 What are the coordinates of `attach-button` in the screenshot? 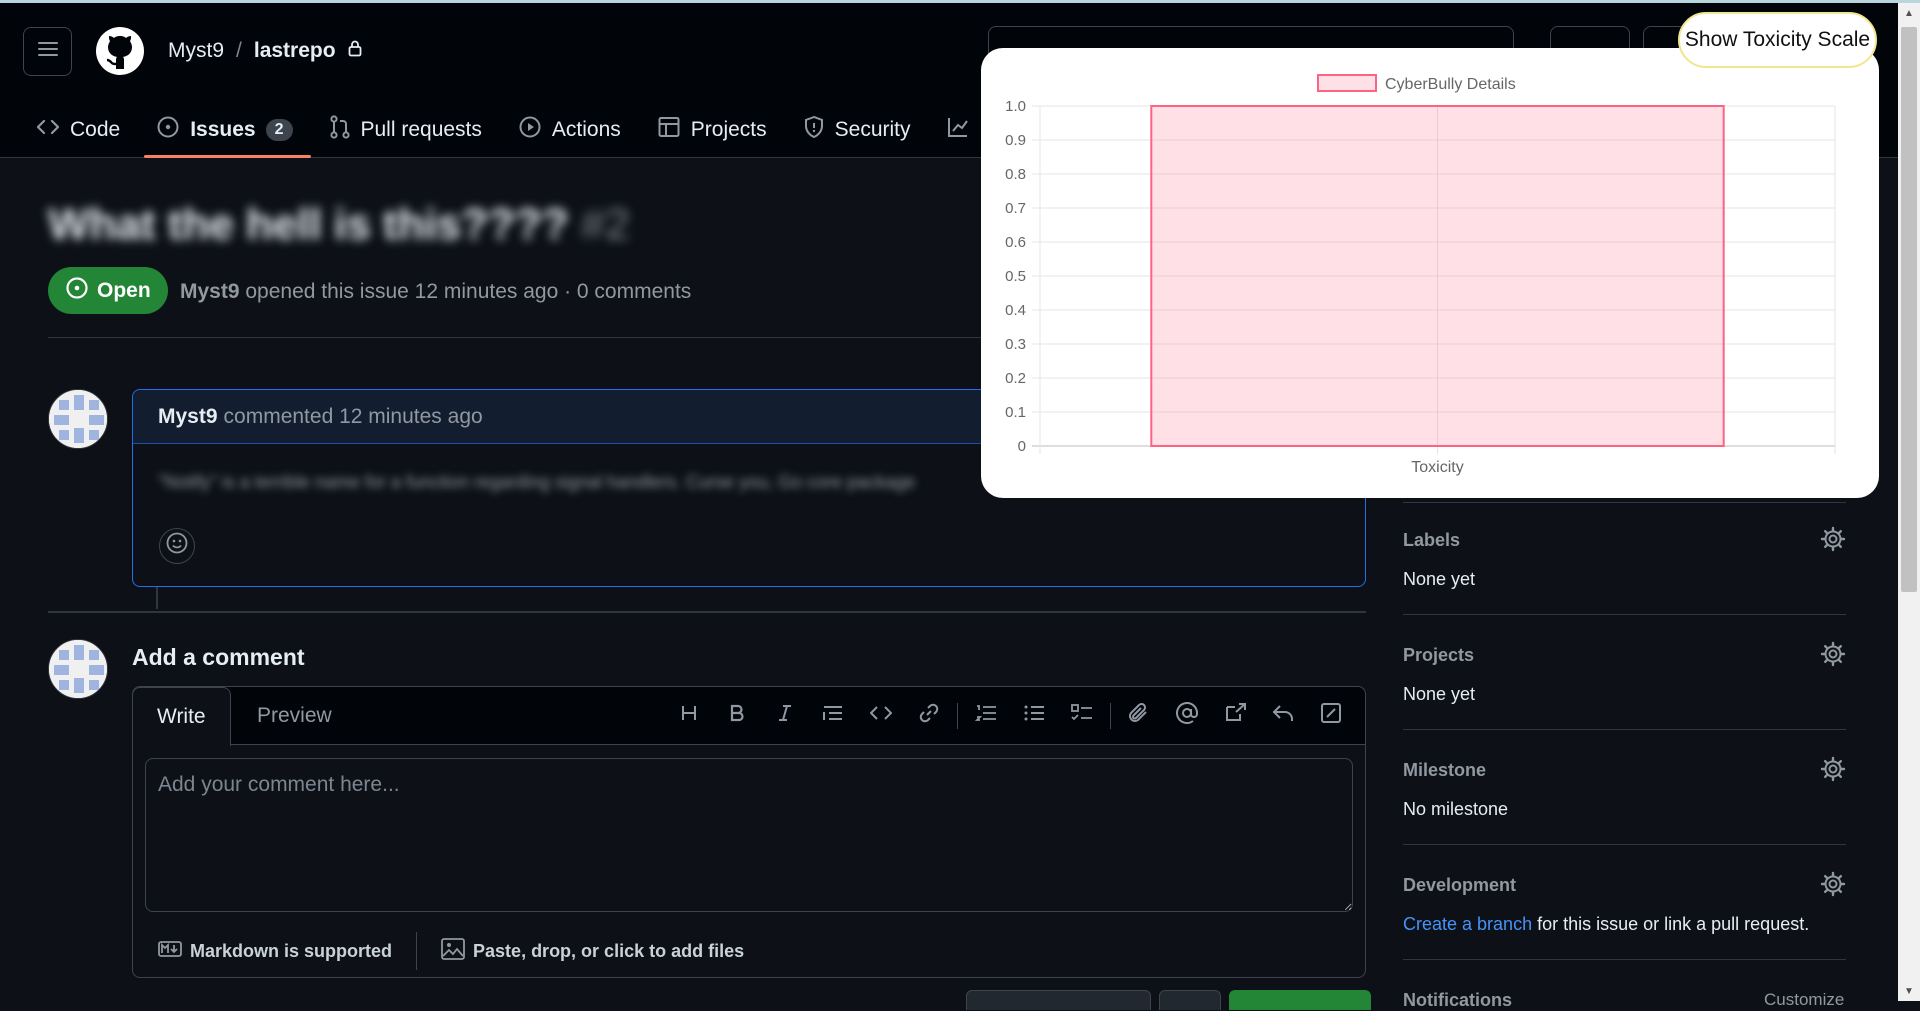 It's located at (1139, 716).